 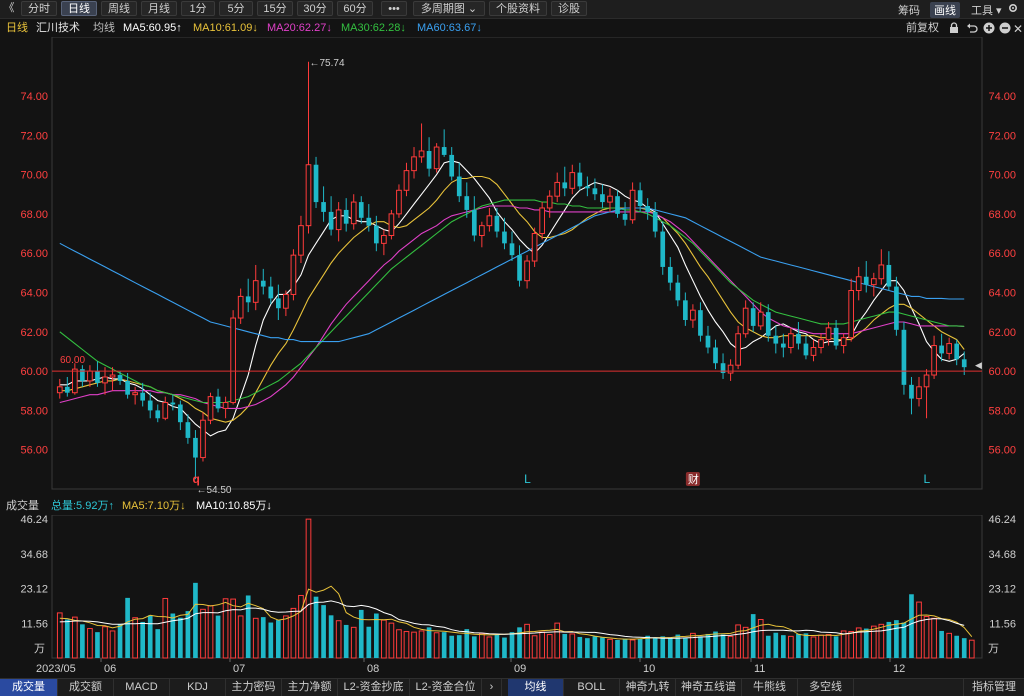 I want to click on tab-fenshi: 分时, so click(x=39, y=8).